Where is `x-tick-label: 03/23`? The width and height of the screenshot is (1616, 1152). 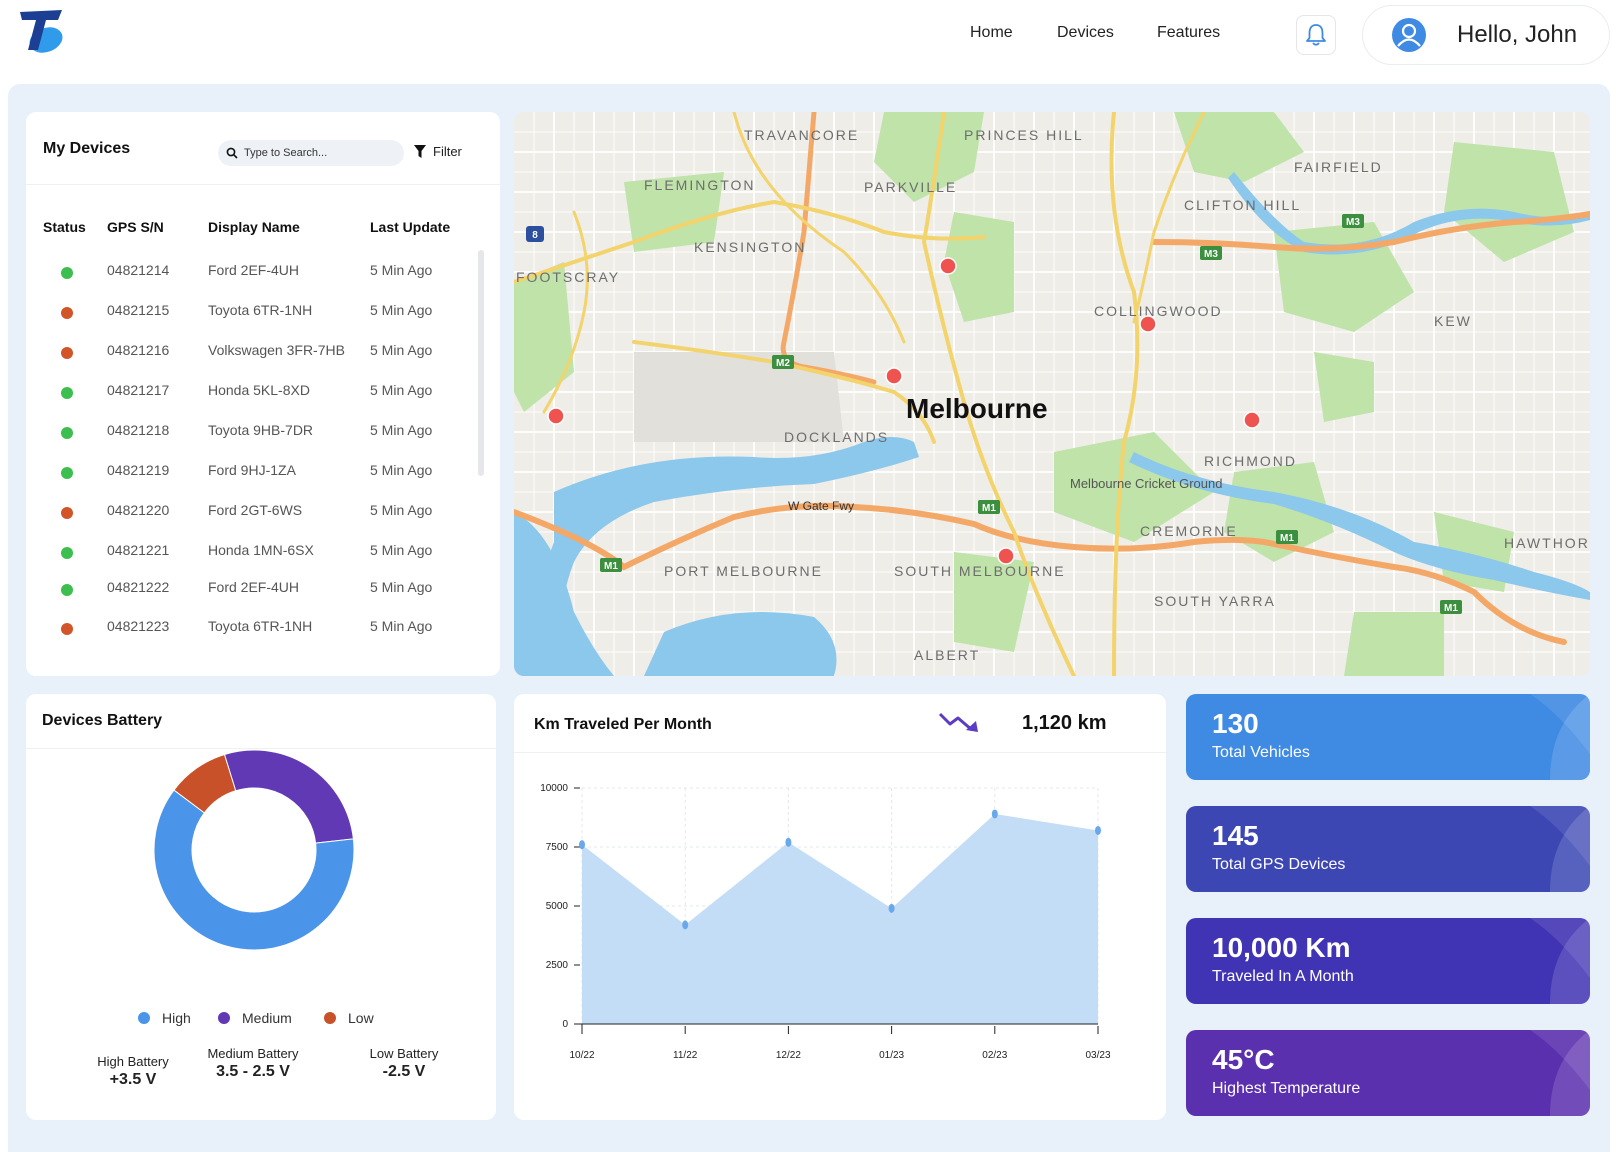 x-tick-label: 03/23 is located at coordinates (1097, 1055).